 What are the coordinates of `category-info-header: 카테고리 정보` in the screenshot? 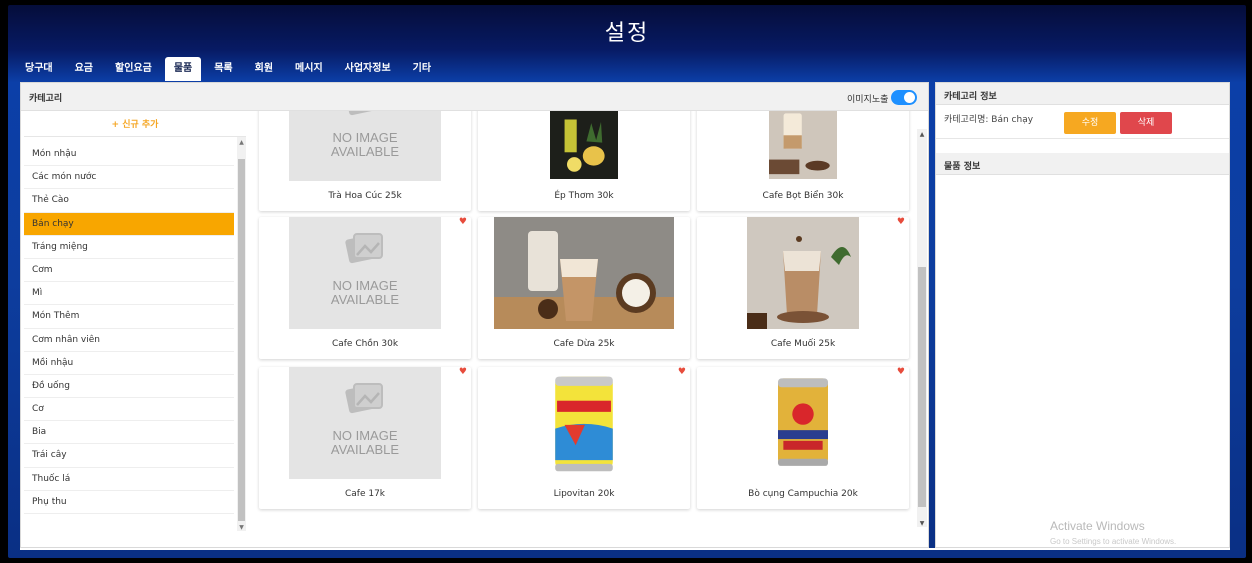 It's located at (1082, 94).